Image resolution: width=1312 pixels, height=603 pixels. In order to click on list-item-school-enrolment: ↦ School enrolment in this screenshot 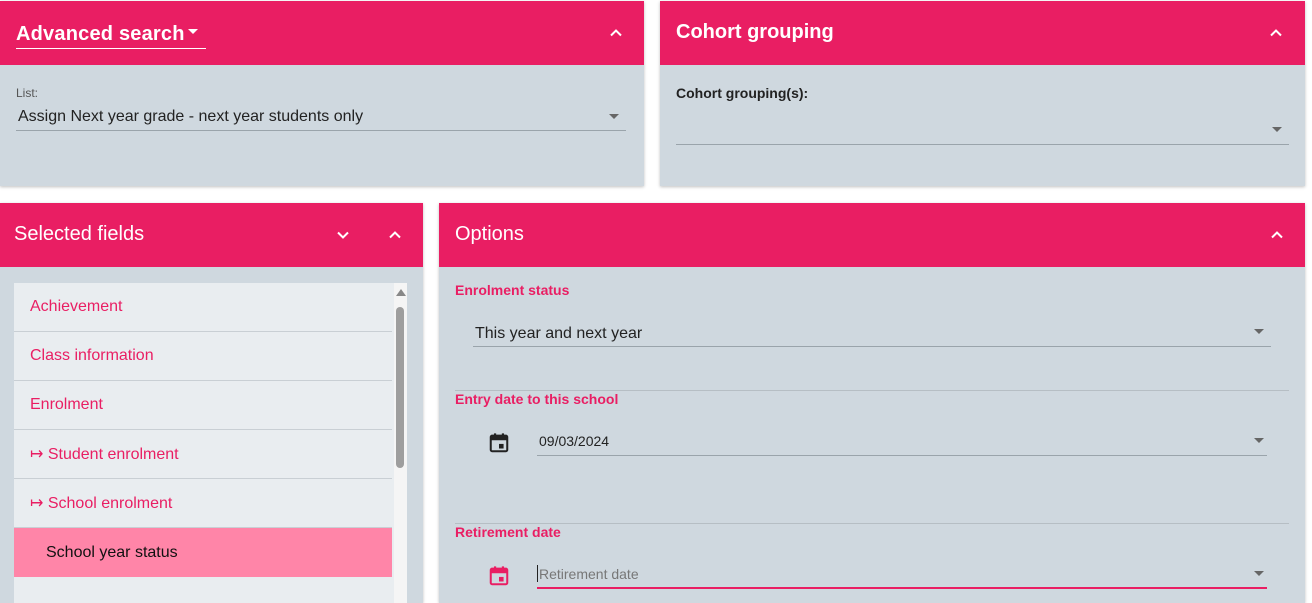, I will do `click(203, 503)`.